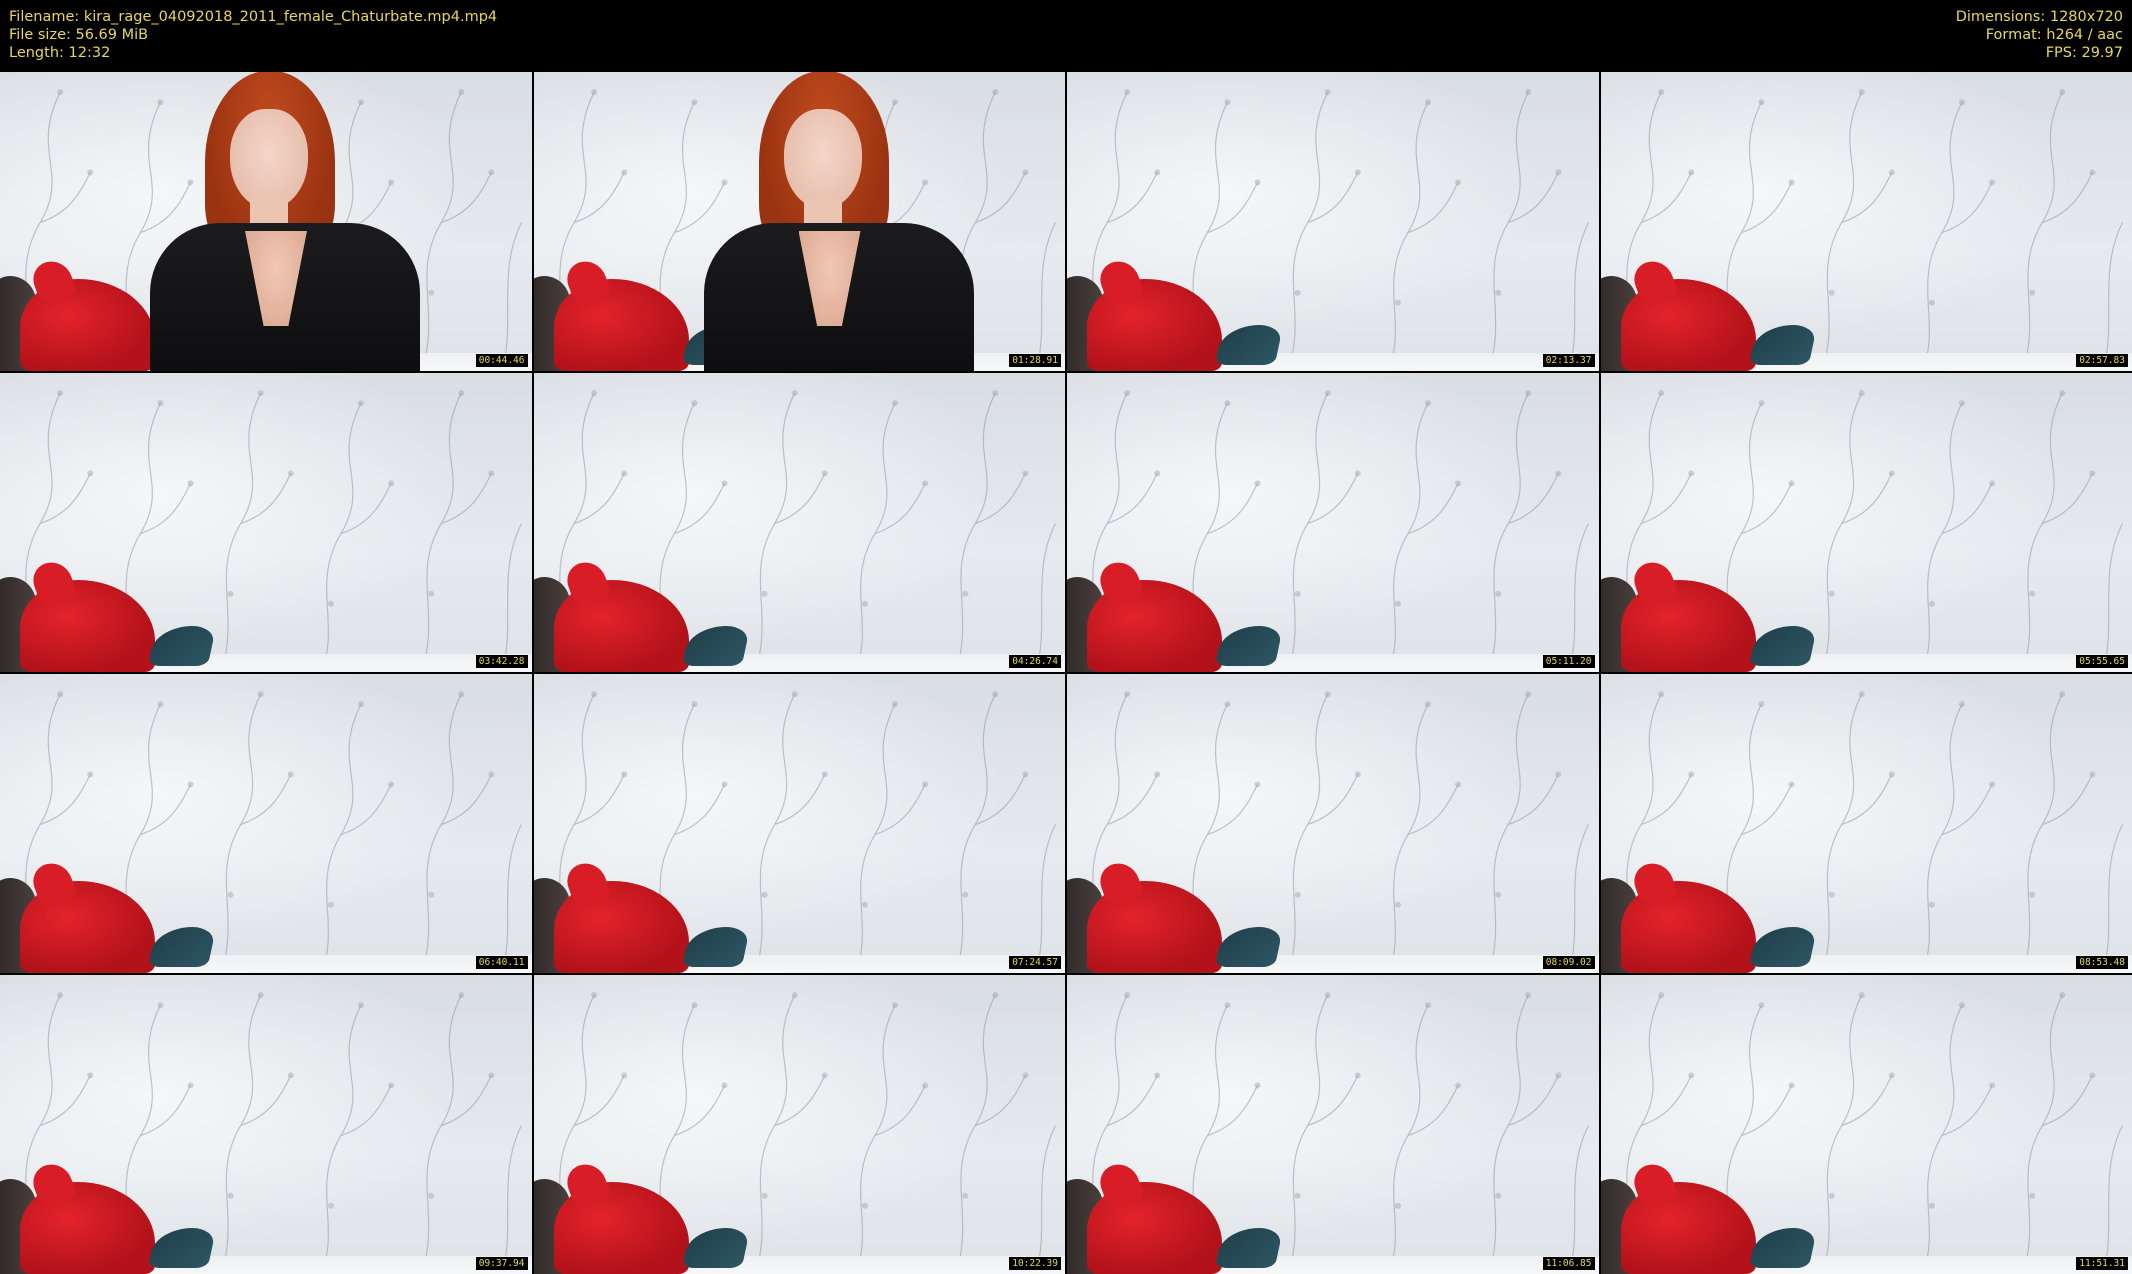  What do you see at coordinates (1035, 1263) in the screenshot?
I see `timestamp-label: 10:22.39` at bounding box center [1035, 1263].